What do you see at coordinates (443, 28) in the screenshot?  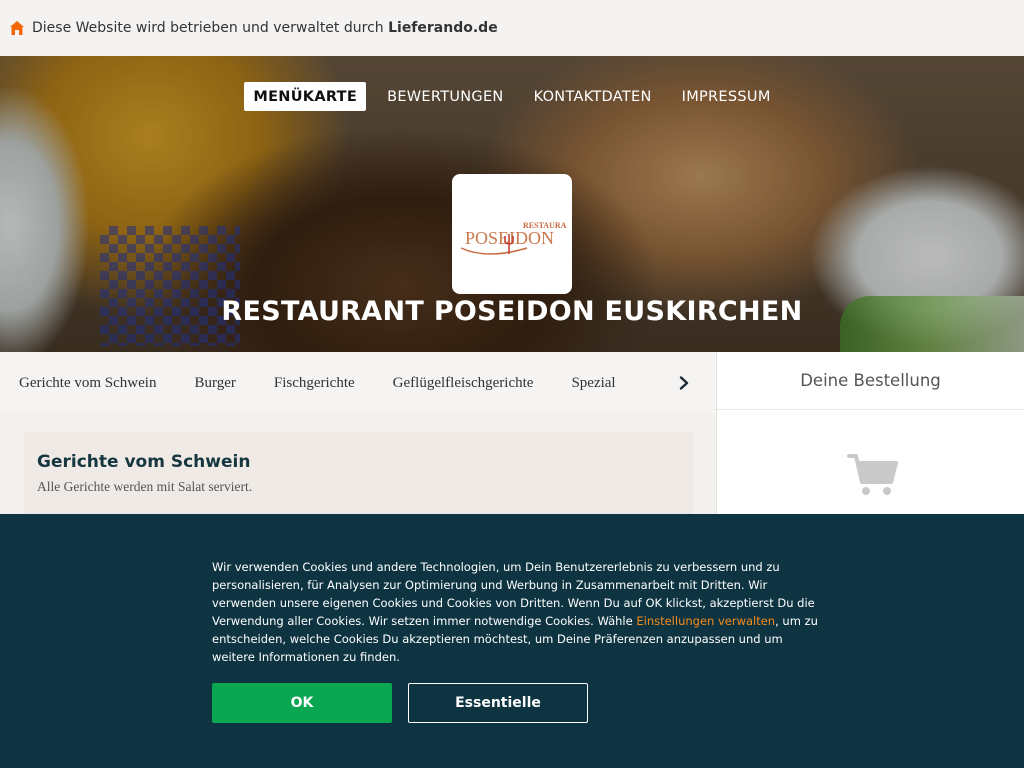 I see `operator-brand-link: Lieferando.de` at bounding box center [443, 28].